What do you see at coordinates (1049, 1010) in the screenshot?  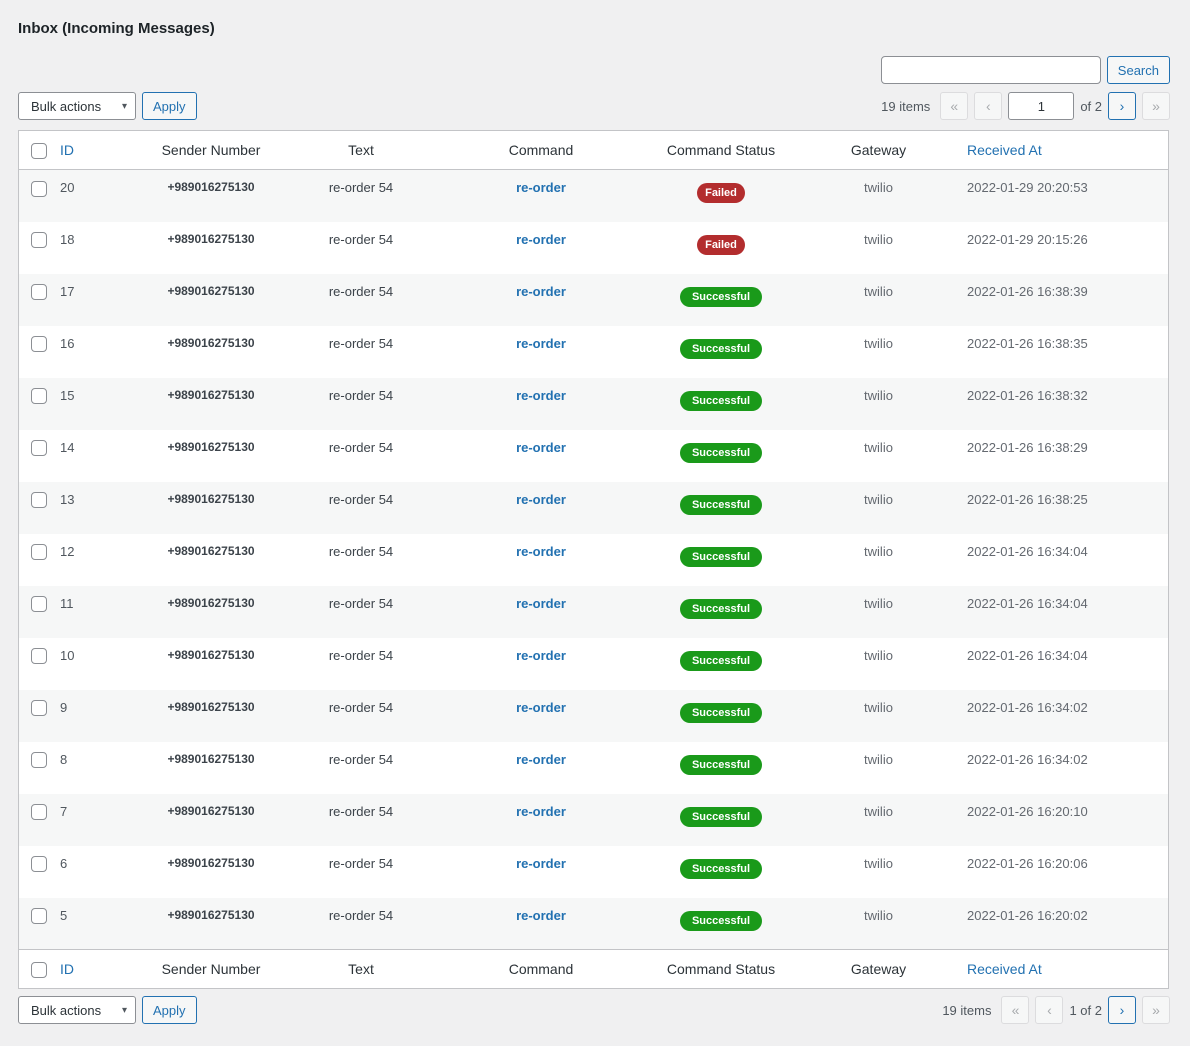 I see `prev-page-button-bottom: ‹` at bounding box center [1049, 1010].